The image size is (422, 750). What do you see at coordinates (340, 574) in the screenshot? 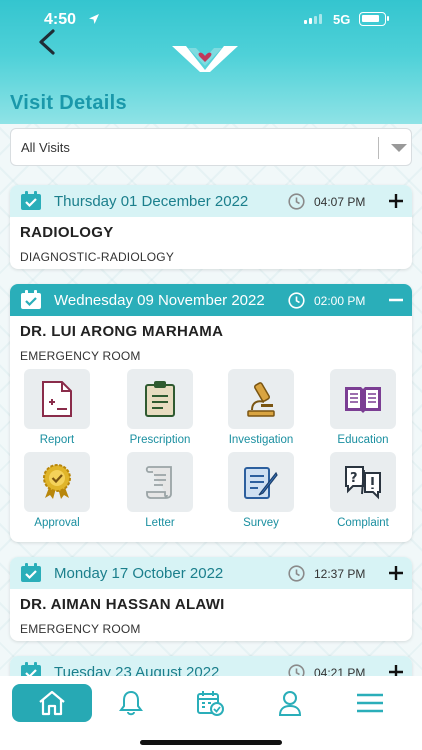
I see `visit-time: 12:37 PM` at bounding box center [340, 574].